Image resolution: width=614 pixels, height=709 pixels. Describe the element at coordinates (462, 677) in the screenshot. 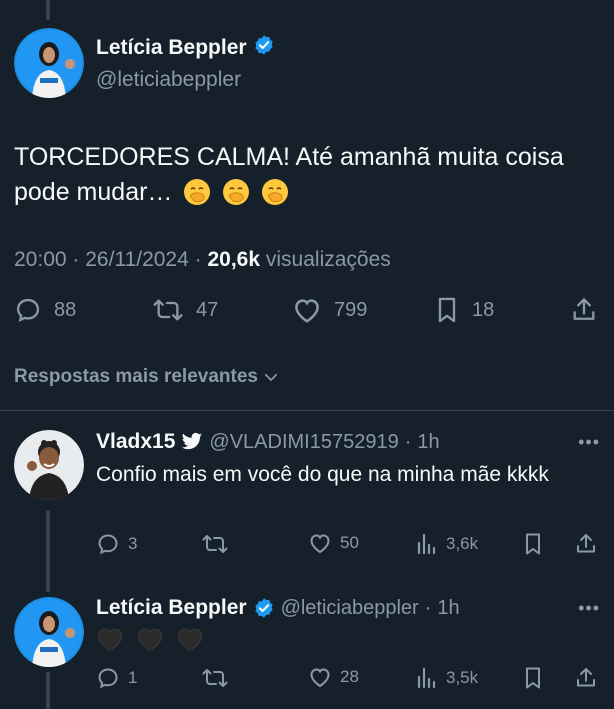

I see `views-count: 3,5k` at that location.